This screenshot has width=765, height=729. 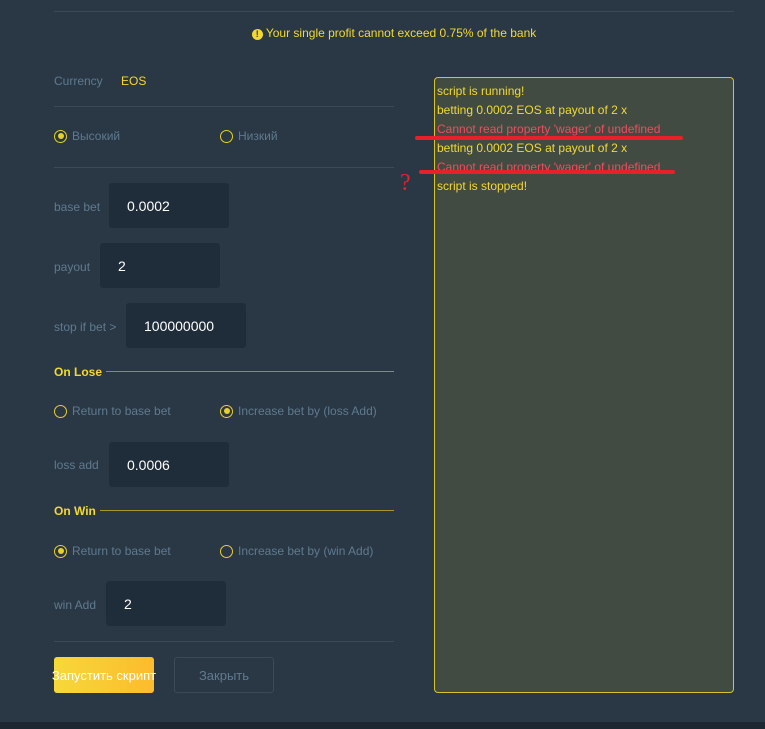 What do you see at coordinates (104, 675) in the screenshot?
I see `run-script-button: Запустить скрипт` at bounding box center [104, 675].